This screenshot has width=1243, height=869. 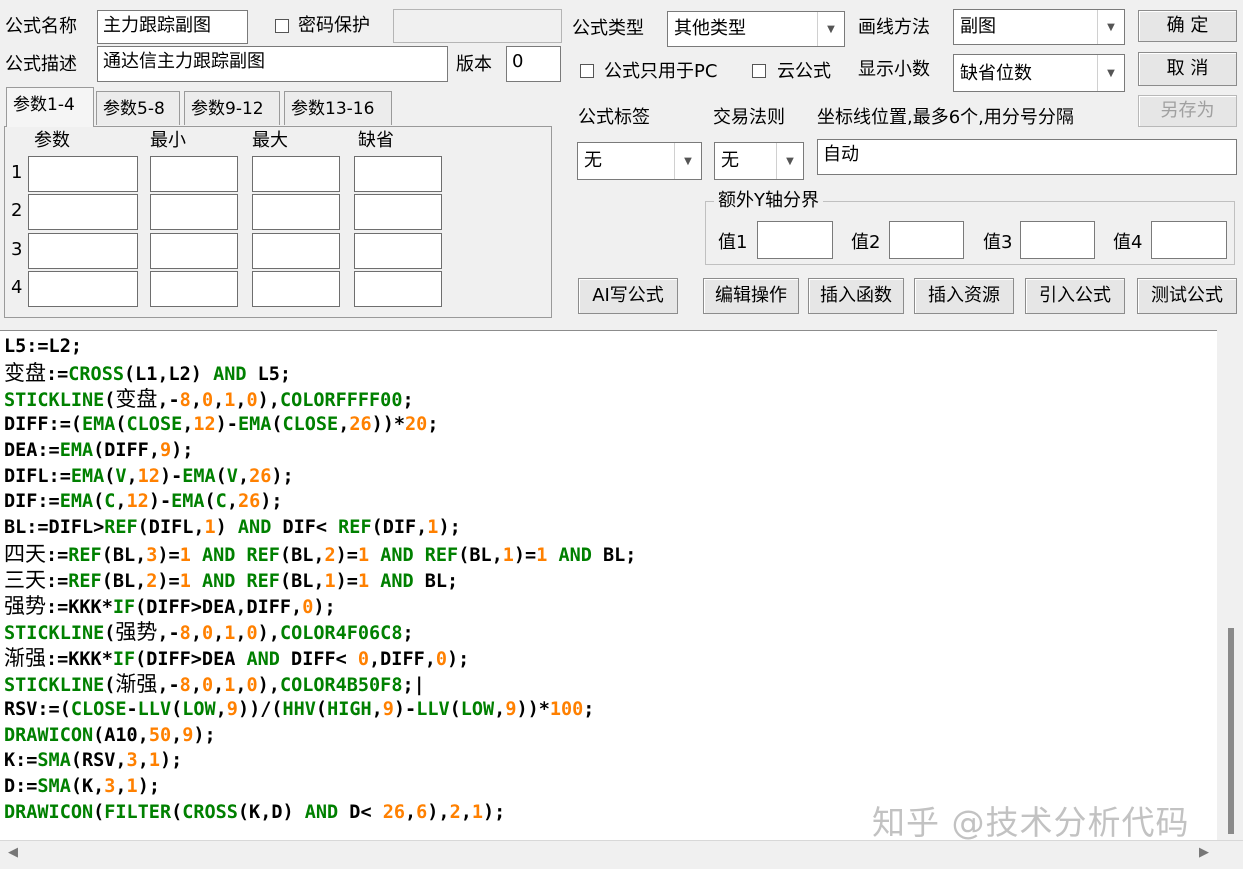 I want to click on y-value-3-input, so click(x=1057, y=240).